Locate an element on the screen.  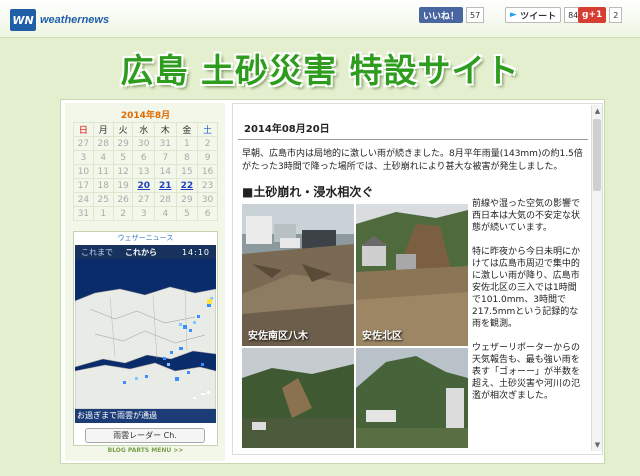
calendar-day: 11 is located at coordinates (103, 171).